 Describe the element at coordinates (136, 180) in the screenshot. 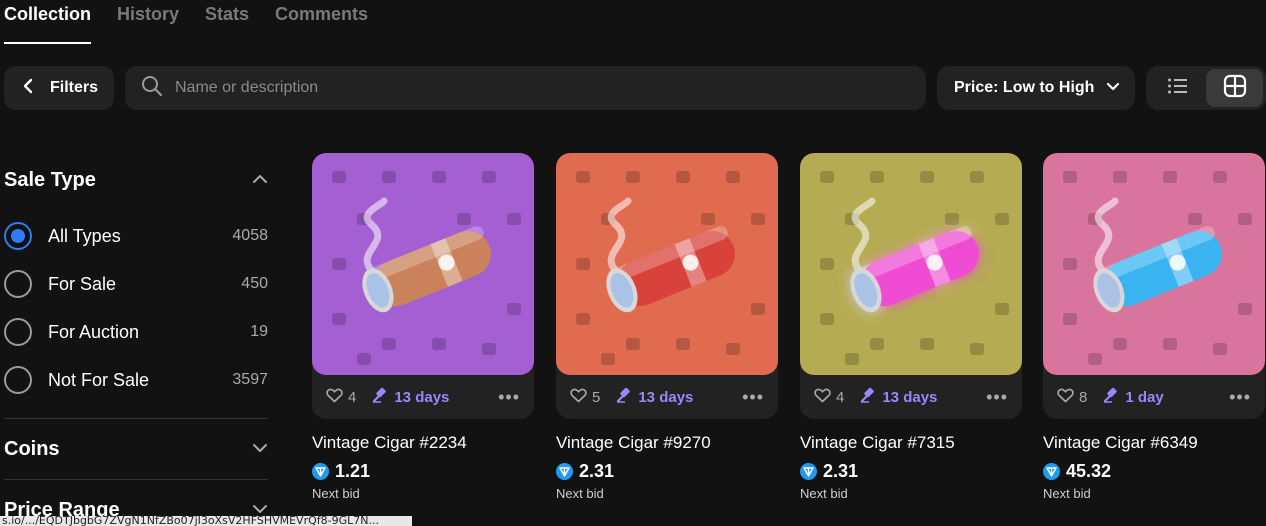

I see `sale-type-header: Sale Type` at that location.